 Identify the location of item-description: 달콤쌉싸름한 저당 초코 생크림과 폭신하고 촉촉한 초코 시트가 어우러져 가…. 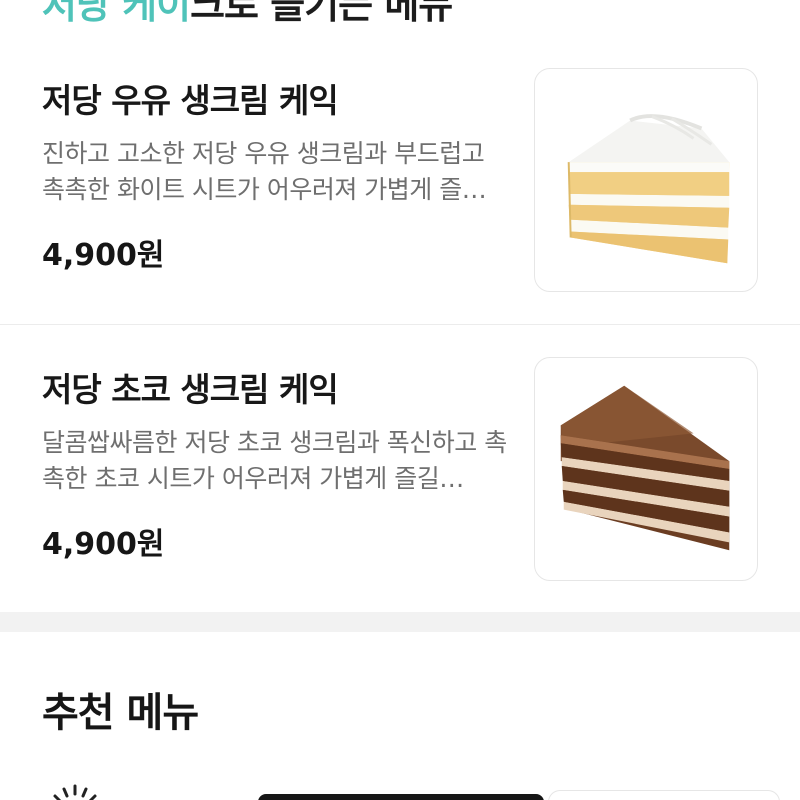
(274, 460).